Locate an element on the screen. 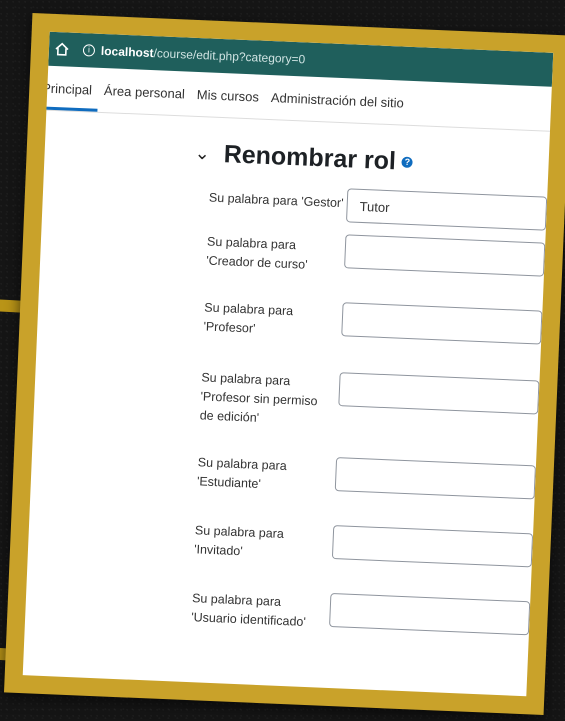 The width and height of the screenshot is (565, 721). field-row-estudiante: Su palabra para 'Estudiante' is located at coordinates (366, 478).